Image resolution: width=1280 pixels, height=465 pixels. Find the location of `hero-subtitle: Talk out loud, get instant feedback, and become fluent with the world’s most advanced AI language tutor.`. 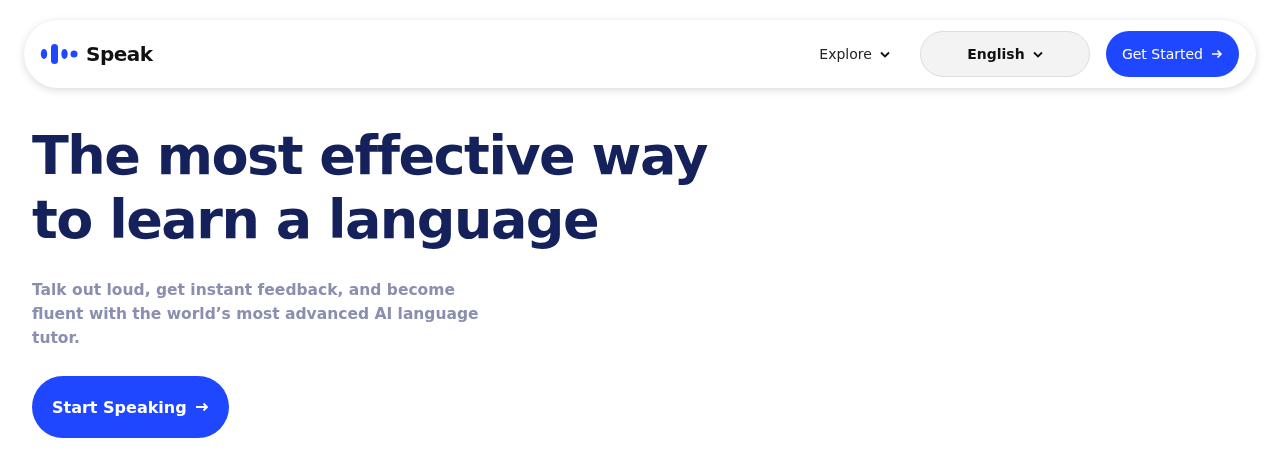

hero-subtitle: Talk out loud, get instant feedback, and become fluent with the world’s most advanced AI language tutor. is located at coordinates (256, 314).